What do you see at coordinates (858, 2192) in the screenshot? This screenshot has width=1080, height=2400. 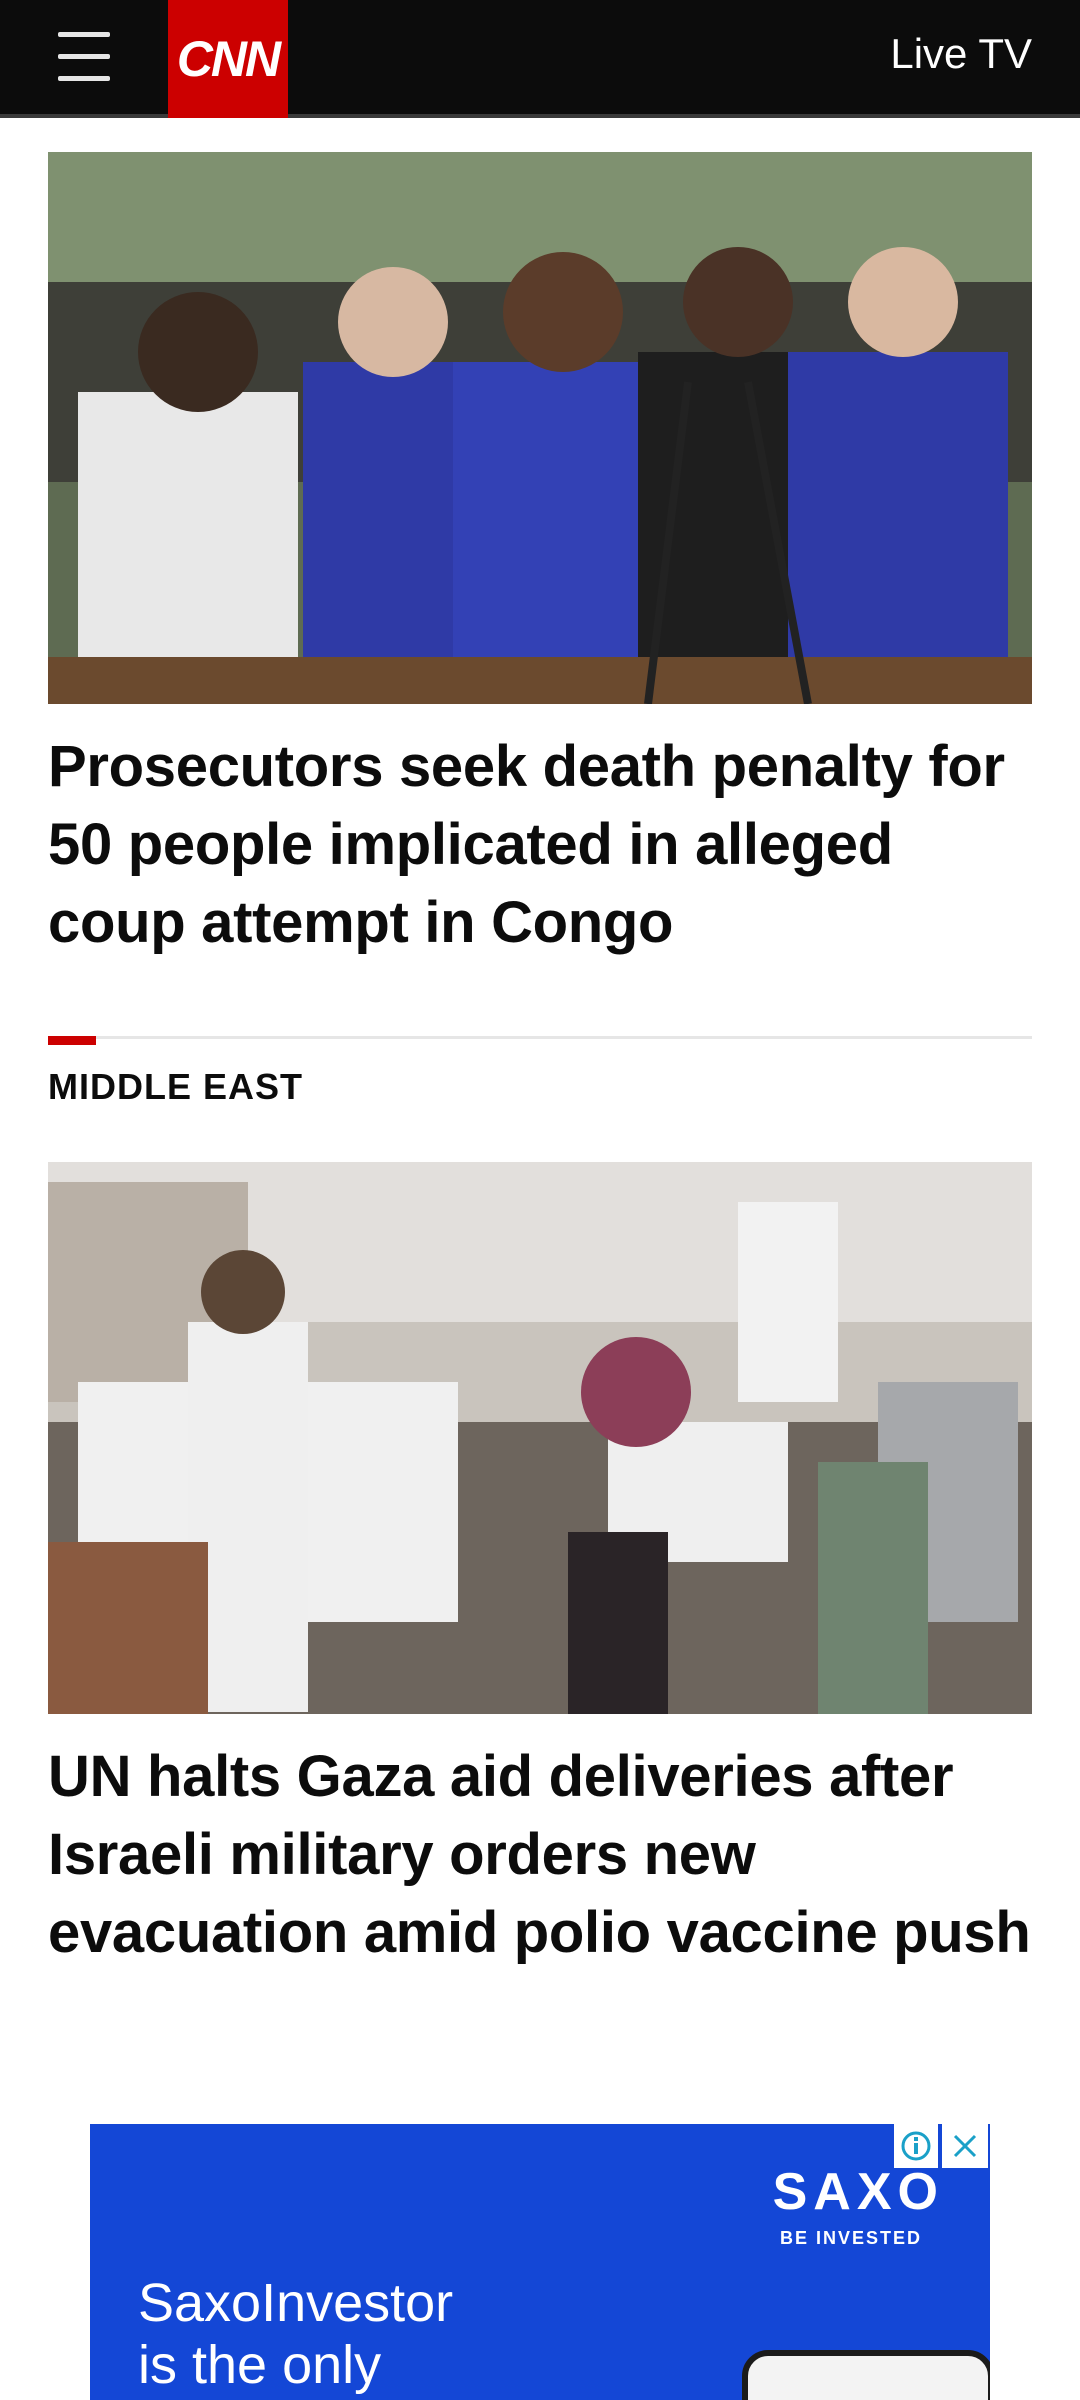 I see `ad-brand-logo: SAXO` at bounding box center [858, 2192].